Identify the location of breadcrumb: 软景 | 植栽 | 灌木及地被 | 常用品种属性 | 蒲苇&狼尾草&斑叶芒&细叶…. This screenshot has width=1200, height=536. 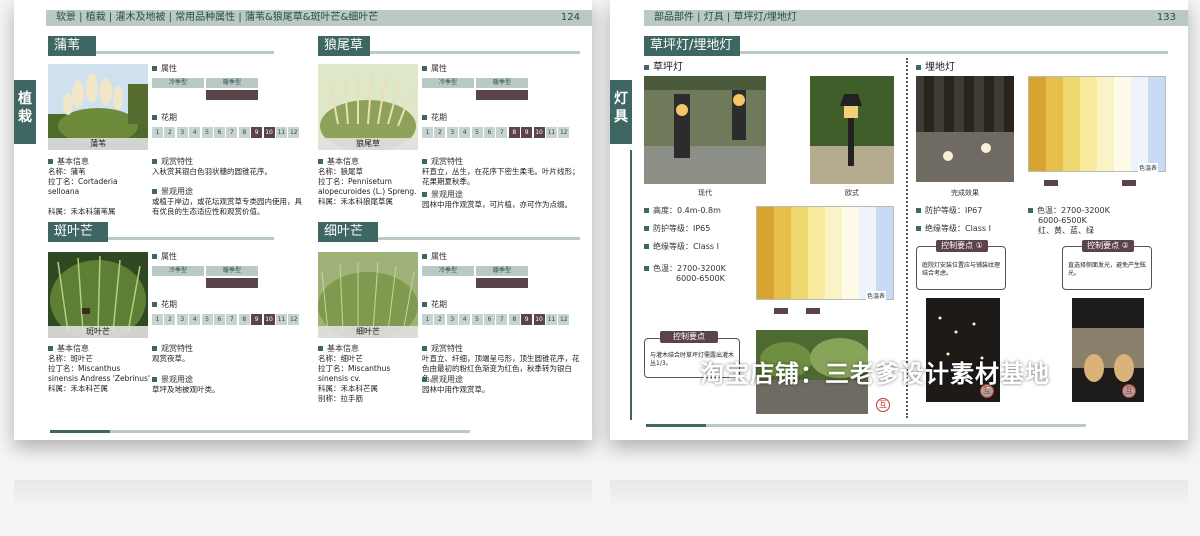
(319, 18).